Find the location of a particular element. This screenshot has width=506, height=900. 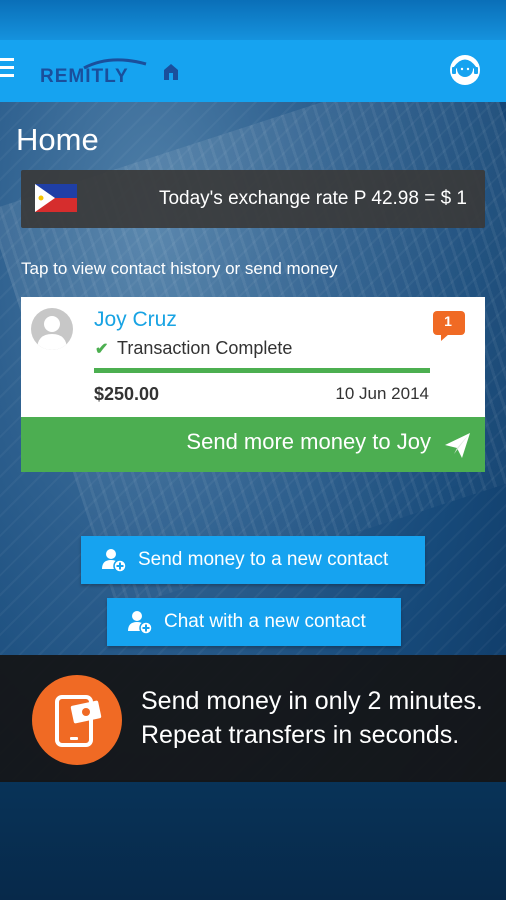

brand-logo: REMITLY is located at coordinates (110, 72).